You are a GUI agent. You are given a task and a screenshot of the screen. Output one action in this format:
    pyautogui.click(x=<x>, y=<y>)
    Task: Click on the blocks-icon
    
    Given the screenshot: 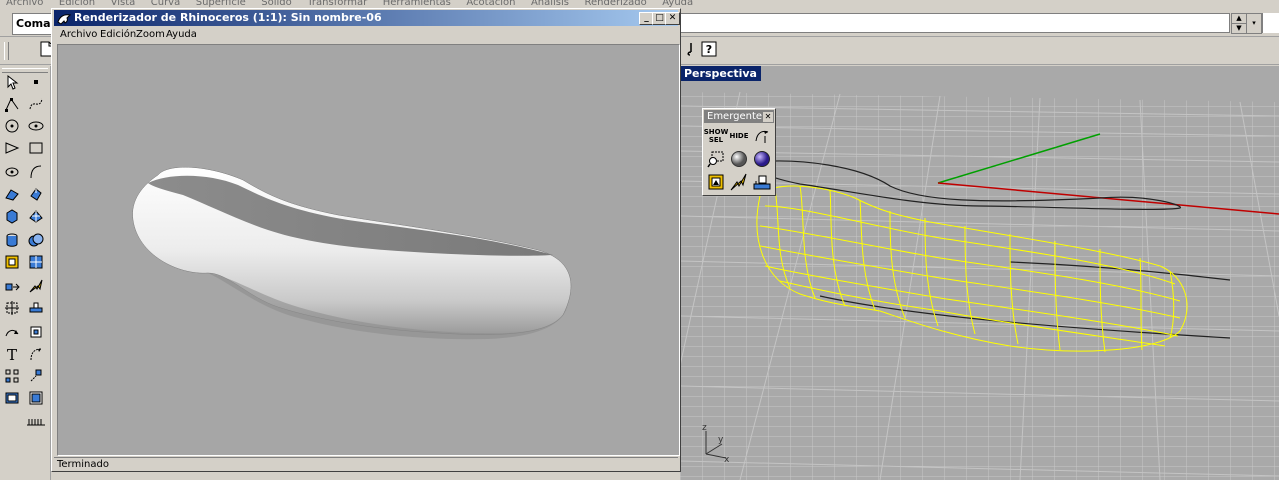 What is the action you would take?
    pyautogui.click(x=36, y=398)
    